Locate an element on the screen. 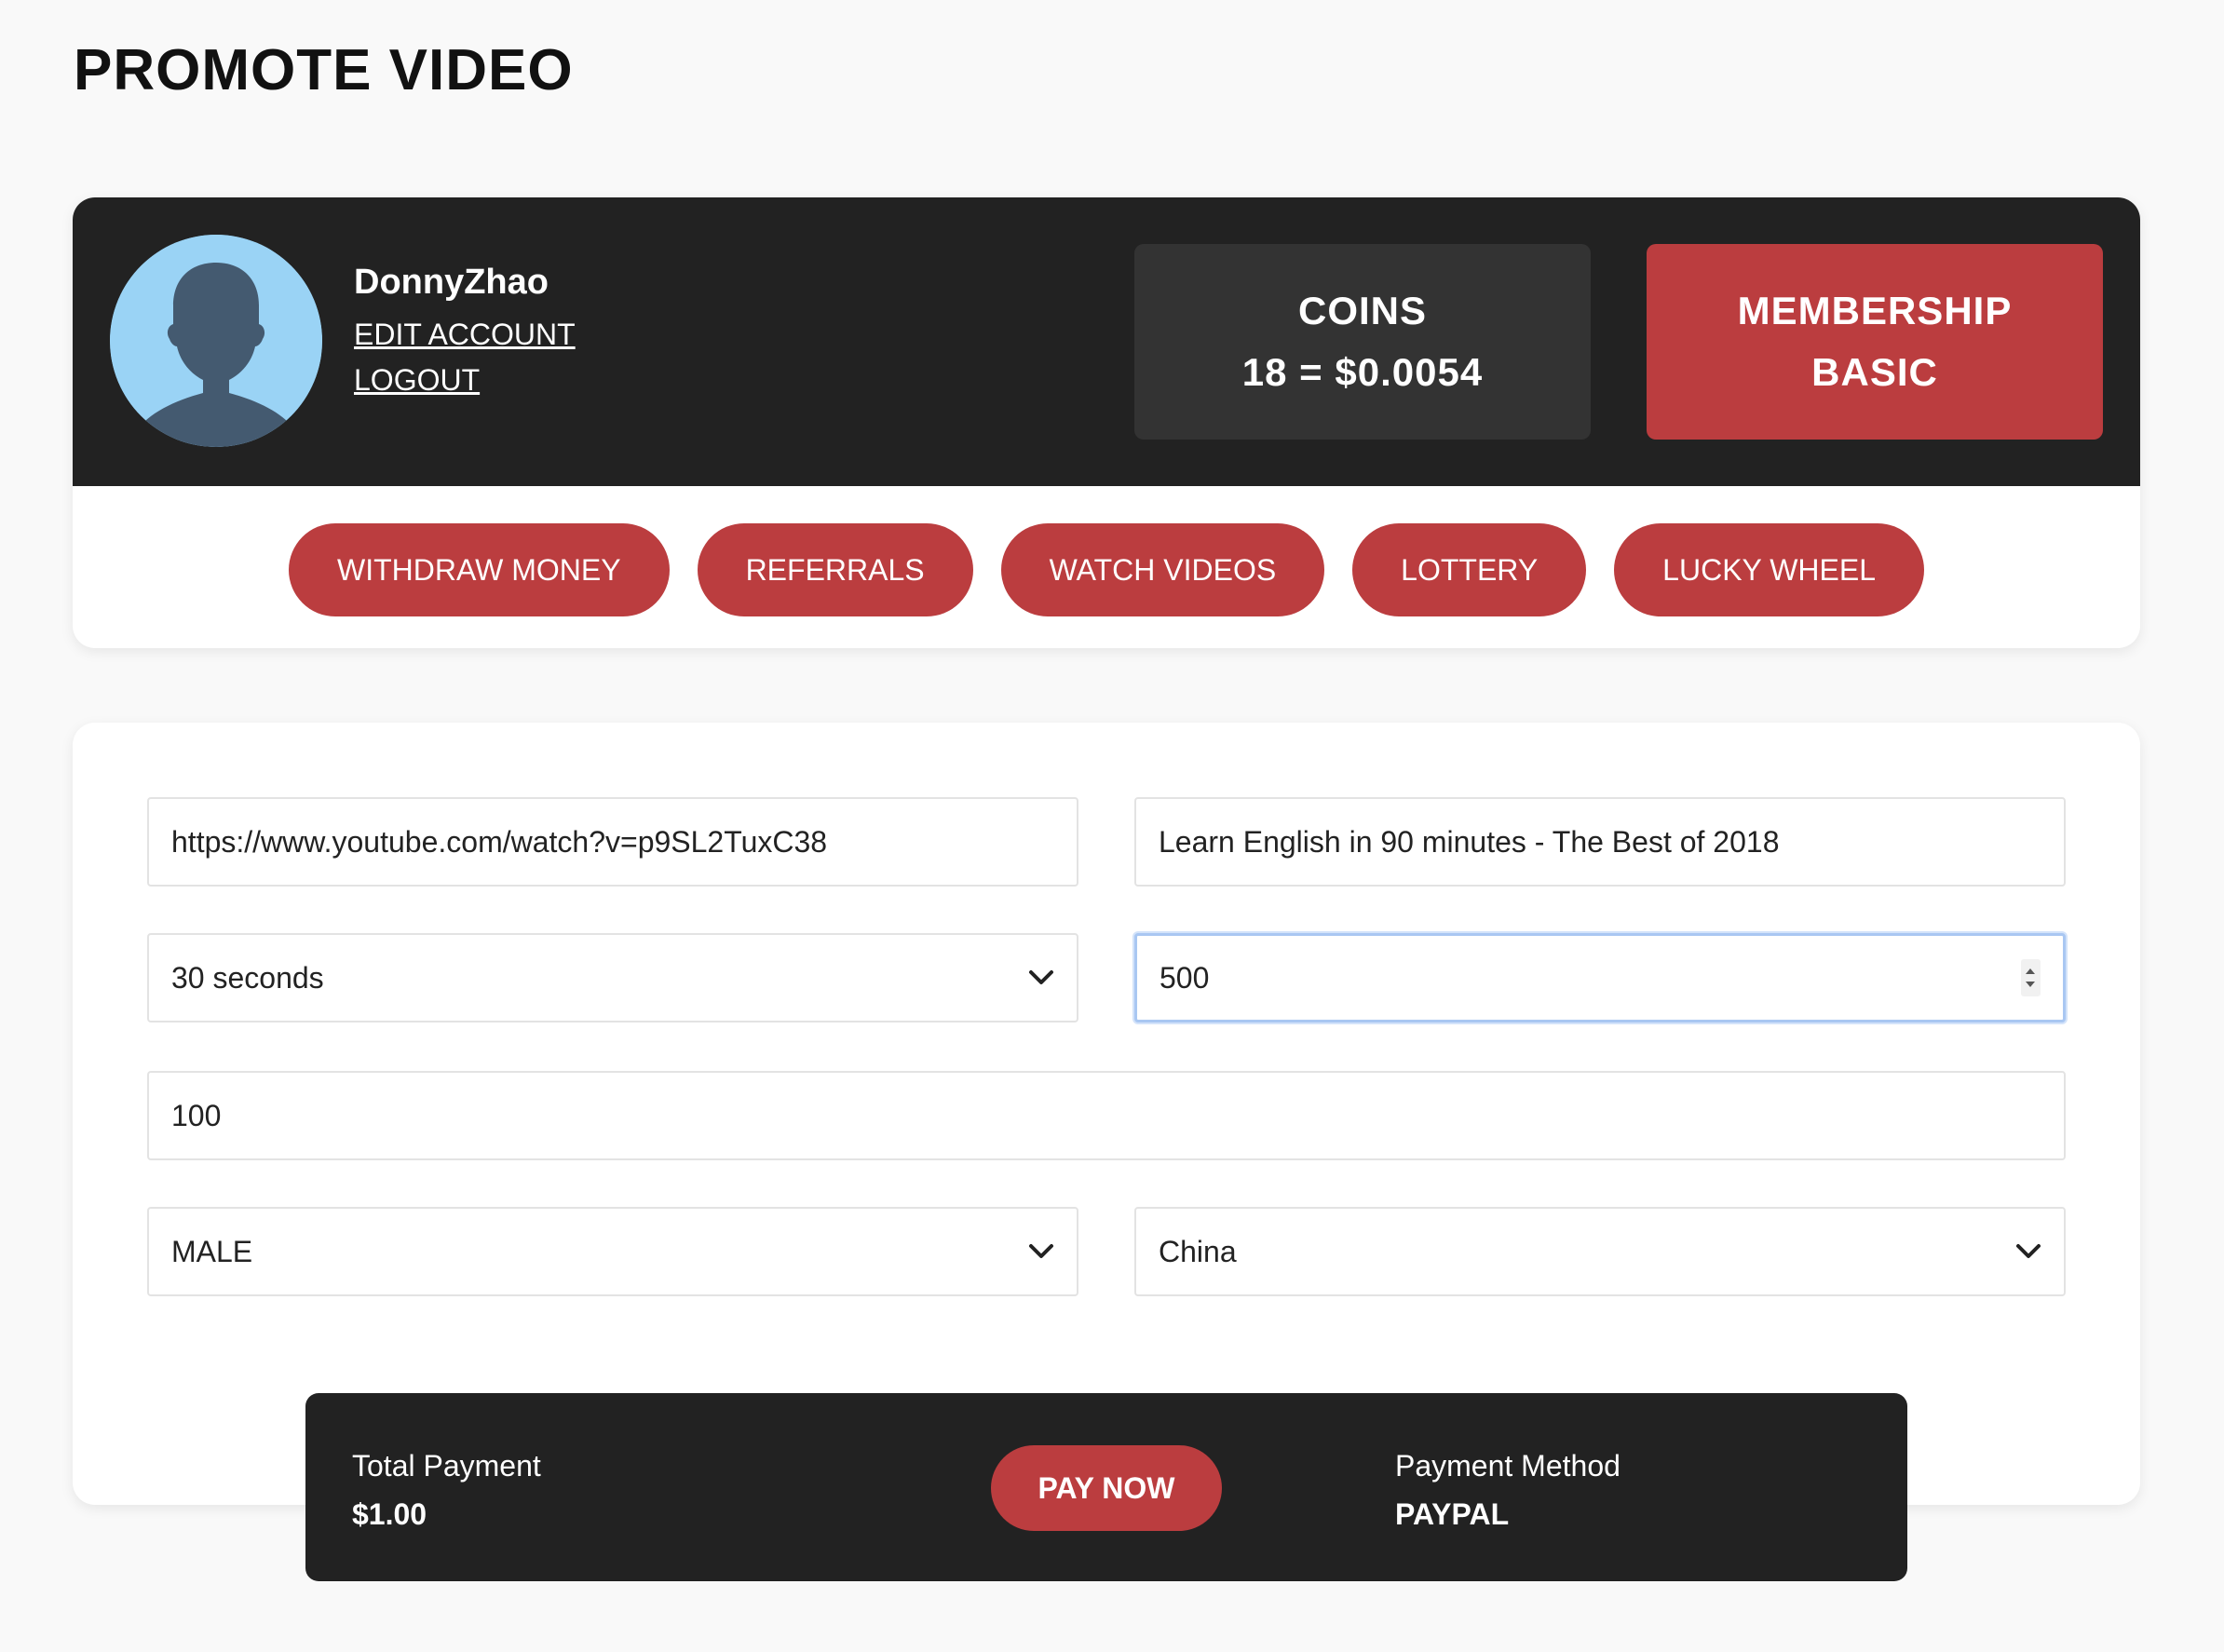 The height and width of the screenshot is (1652, 2224). user-silhouette-icon is located at coordinates (216, 341).